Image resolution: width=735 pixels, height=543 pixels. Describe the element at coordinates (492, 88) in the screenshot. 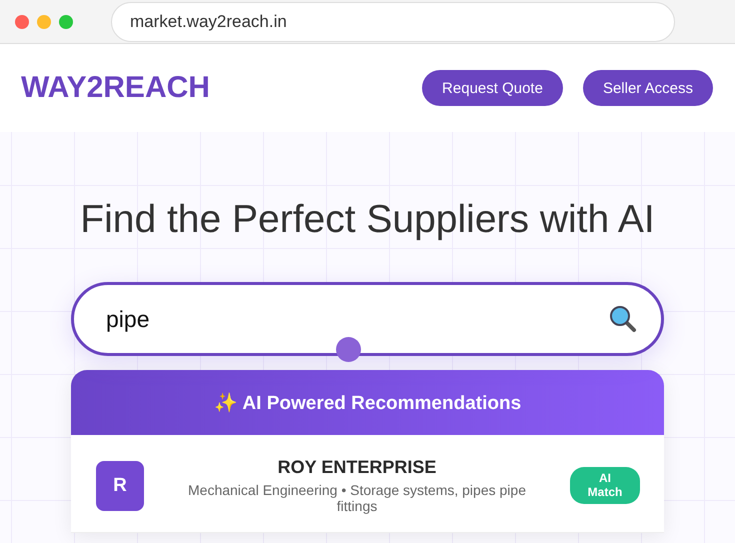

I see `header-button: Request Quote` at that location.